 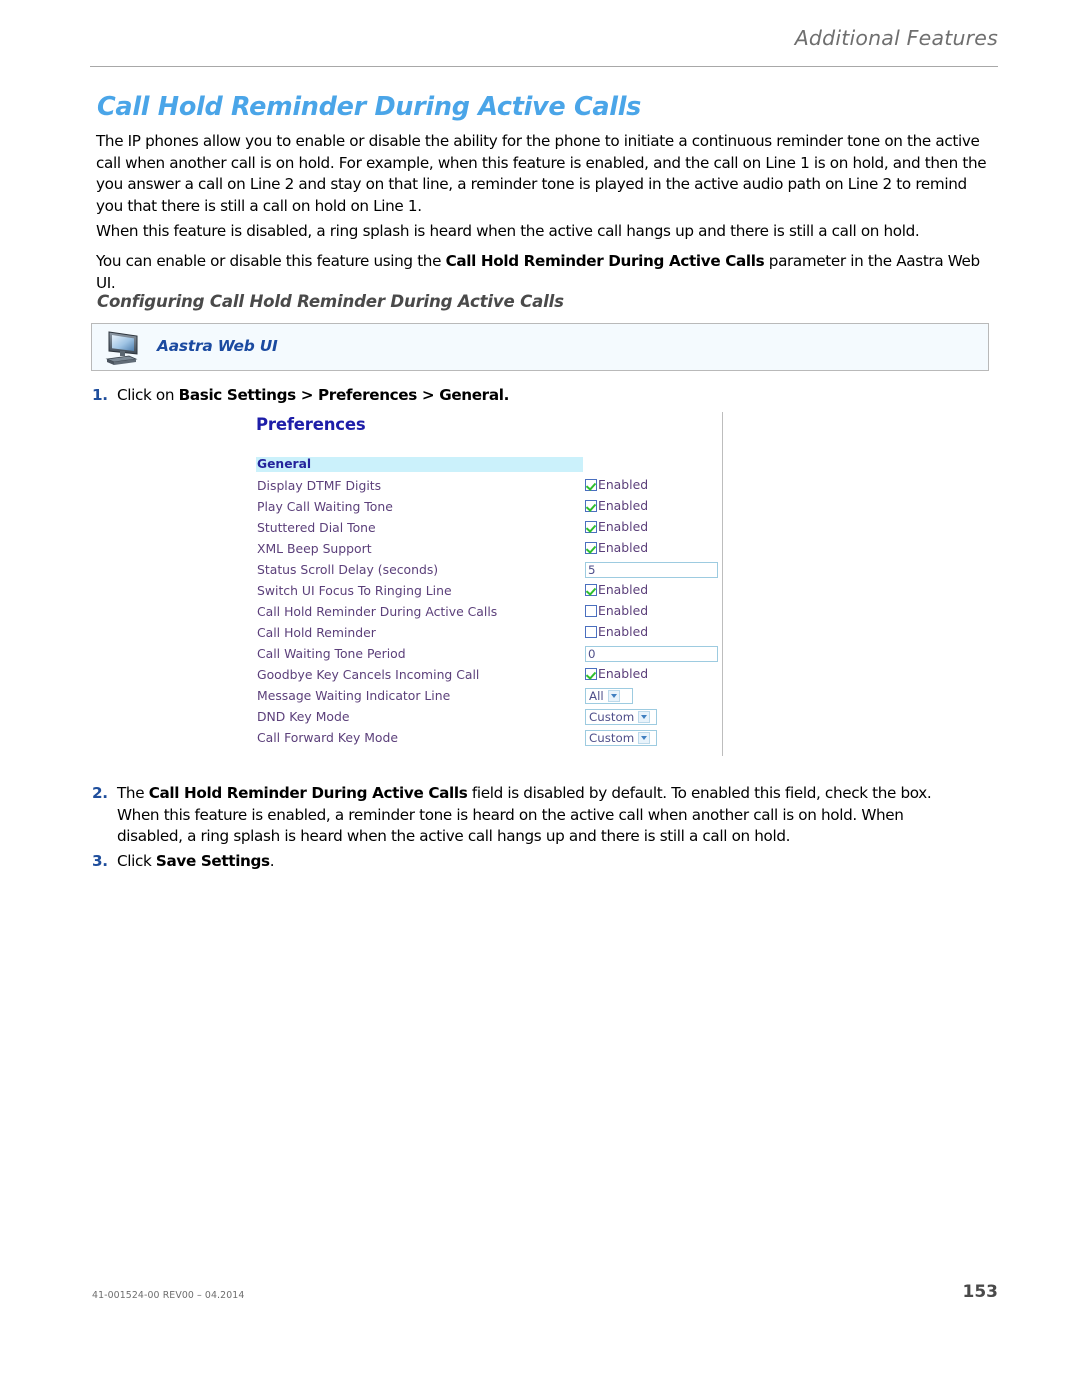 I want to click on pref-control-call-forward-key-mode: Custom, so click(x=621, y=738).